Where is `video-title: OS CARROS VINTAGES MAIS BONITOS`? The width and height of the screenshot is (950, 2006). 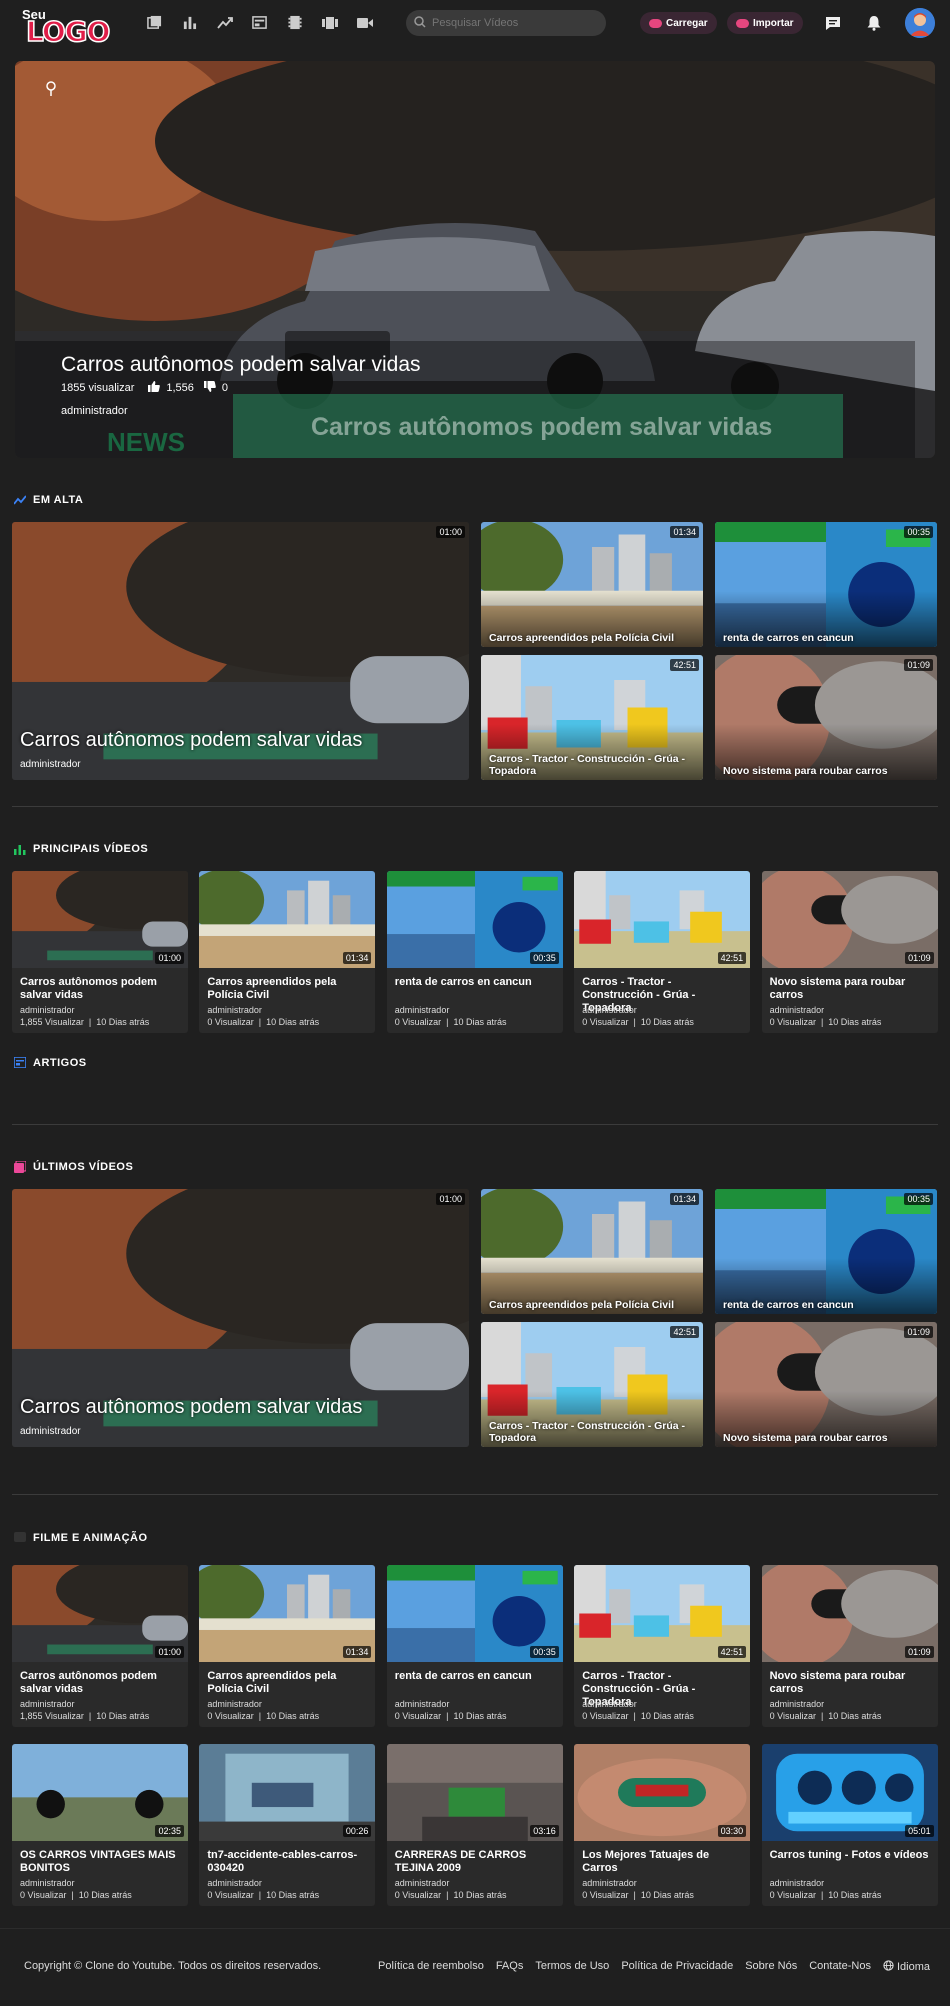 video-title: OS CARROS VINTAGES MAIS BONITOS is located at coordinates (100, 1863).